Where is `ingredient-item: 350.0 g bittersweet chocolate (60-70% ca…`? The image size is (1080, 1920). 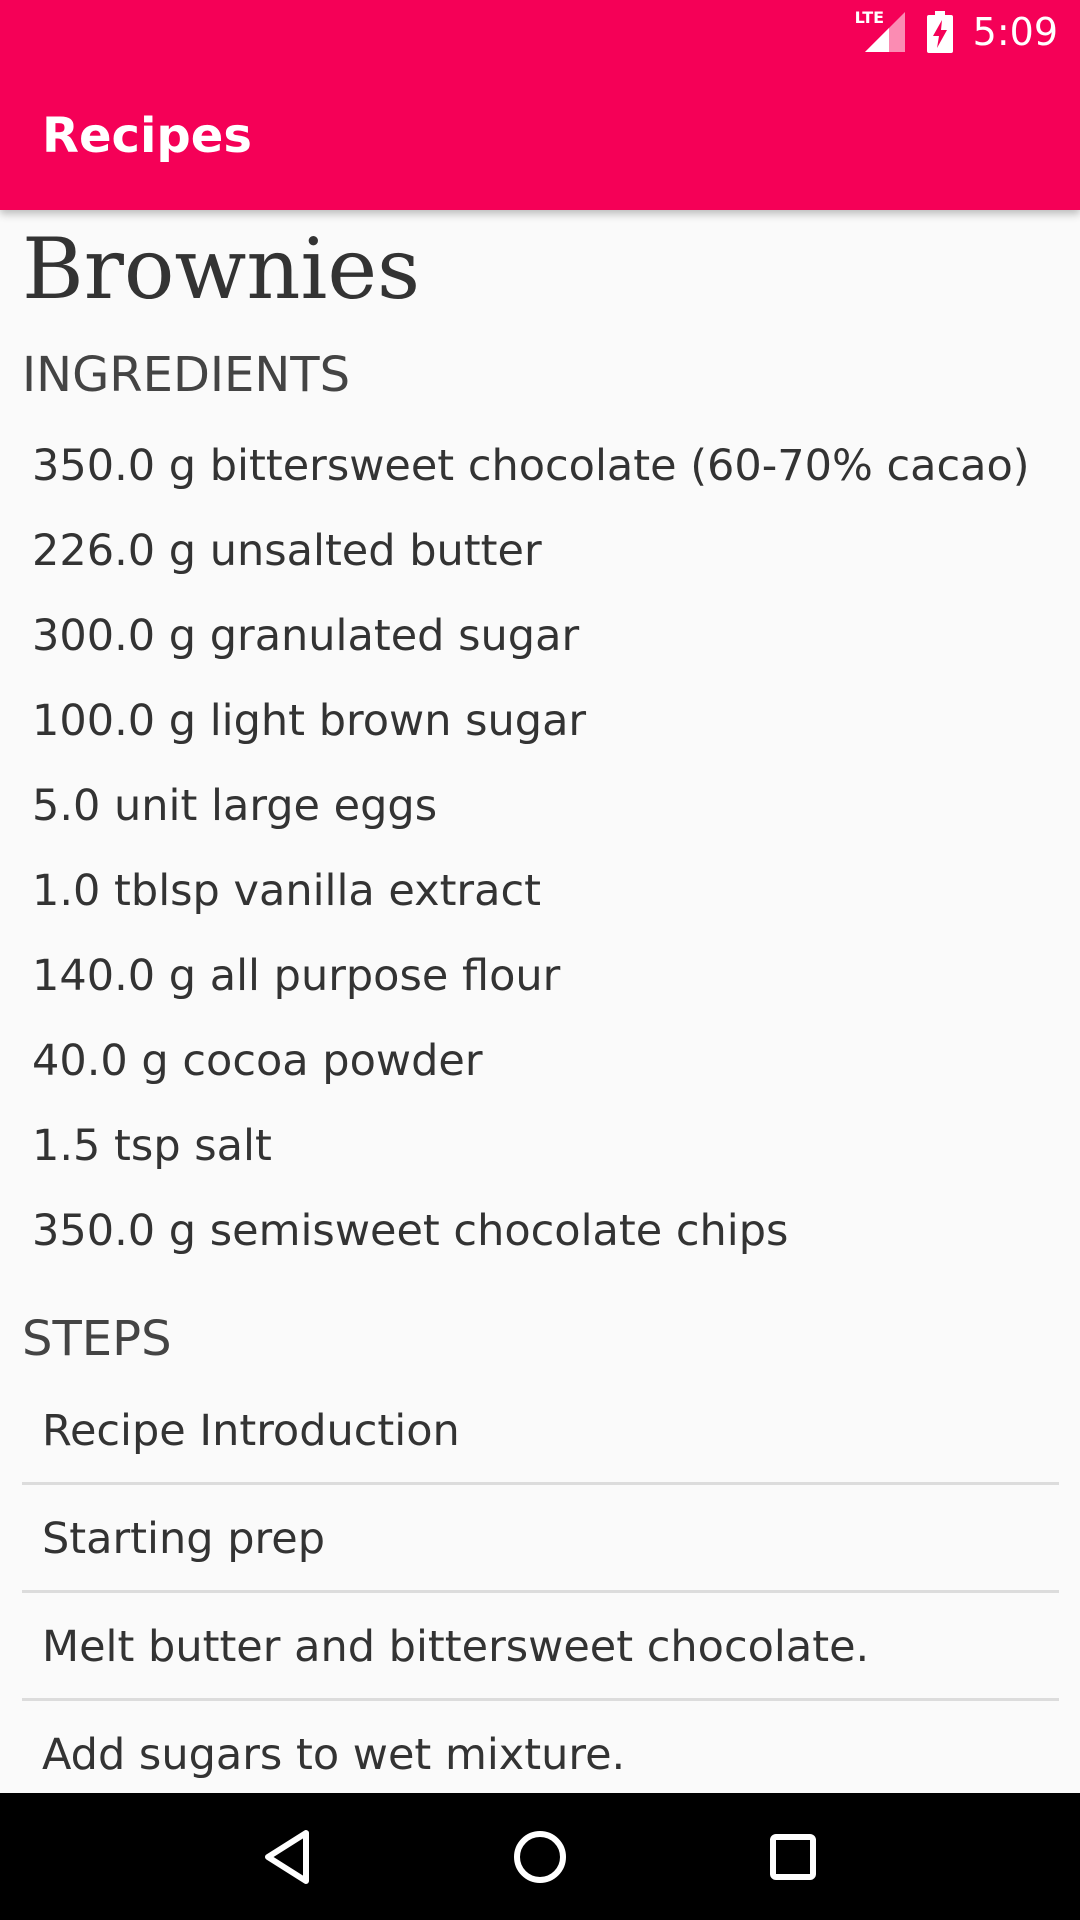
ingredient-item: 350.0 g bittersweet chocolate (60-70% ca… is located at coordinates (531, 466).